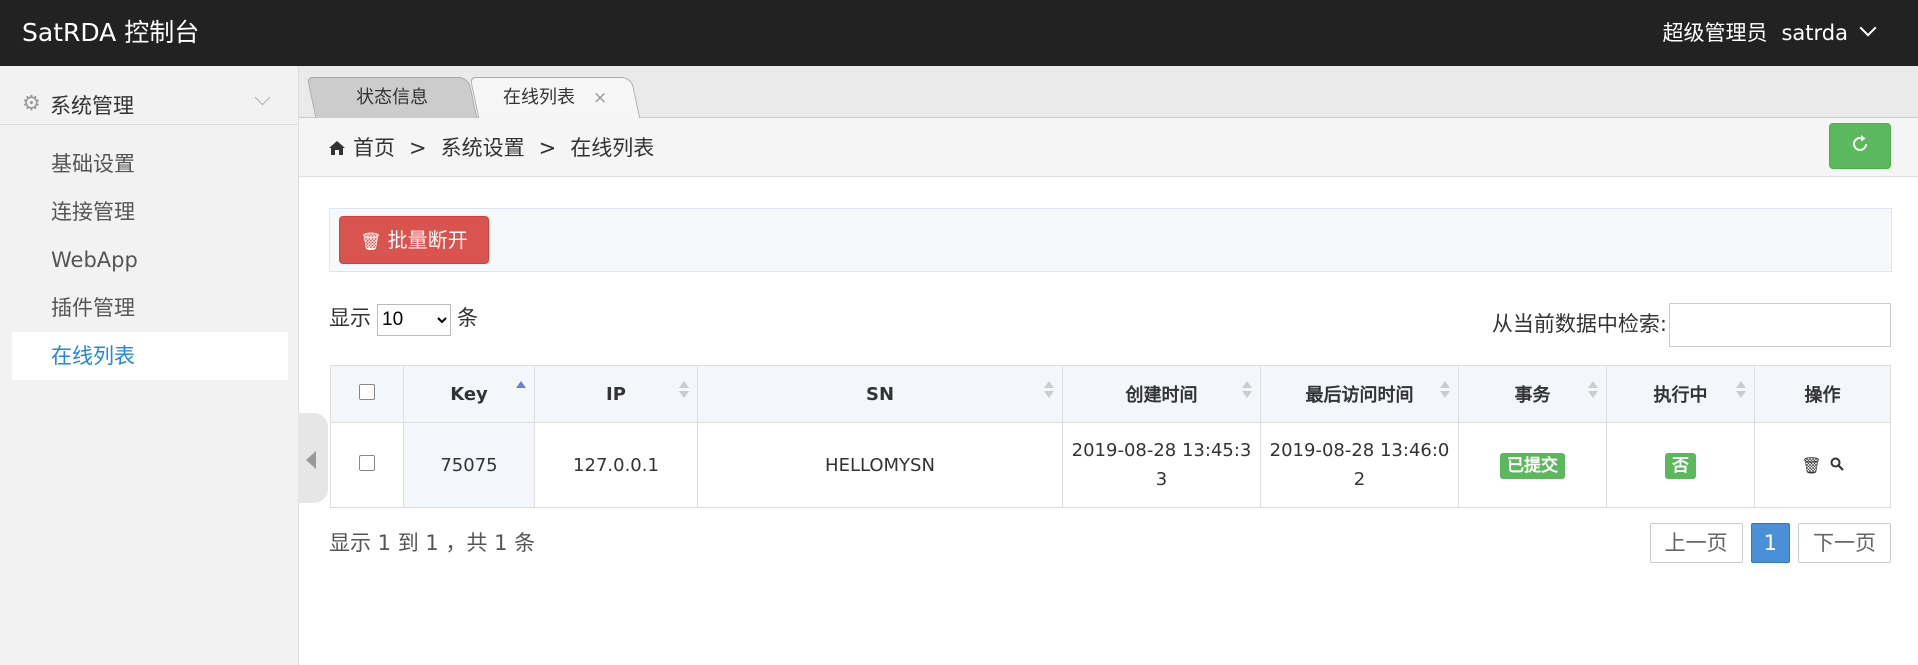  I want to click on home-icon, so click(338, 148).